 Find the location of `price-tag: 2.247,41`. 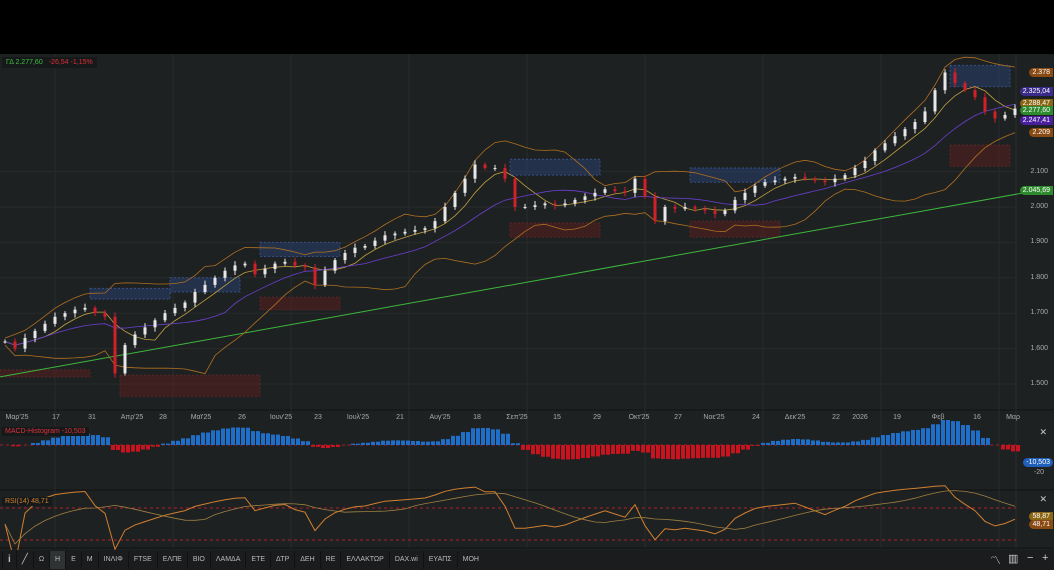

price-tag: 2.247,41 is located at coordinates (1036, 120).